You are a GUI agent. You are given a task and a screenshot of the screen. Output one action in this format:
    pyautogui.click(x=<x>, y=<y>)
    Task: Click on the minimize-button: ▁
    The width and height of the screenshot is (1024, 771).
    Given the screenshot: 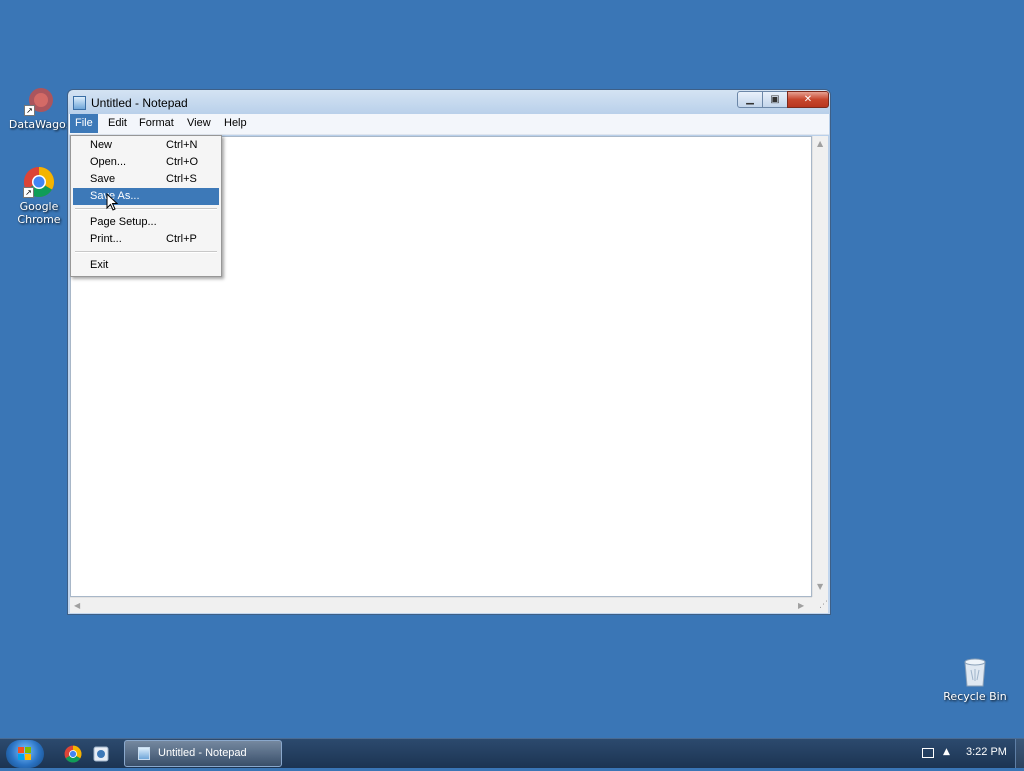 What is the action you would take?
    pyautogui.click(x=750, y=99)
    